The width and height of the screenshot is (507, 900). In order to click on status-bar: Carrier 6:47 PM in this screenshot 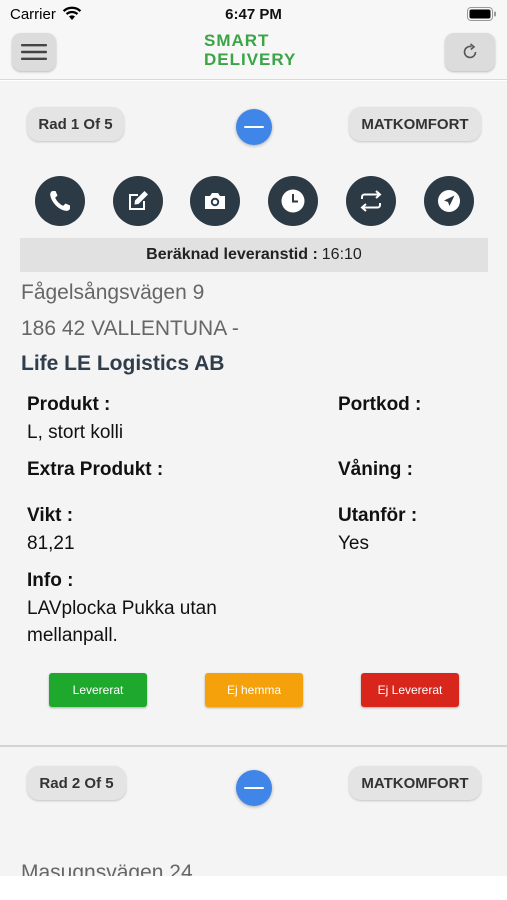, I will do `click(253, 14)`.